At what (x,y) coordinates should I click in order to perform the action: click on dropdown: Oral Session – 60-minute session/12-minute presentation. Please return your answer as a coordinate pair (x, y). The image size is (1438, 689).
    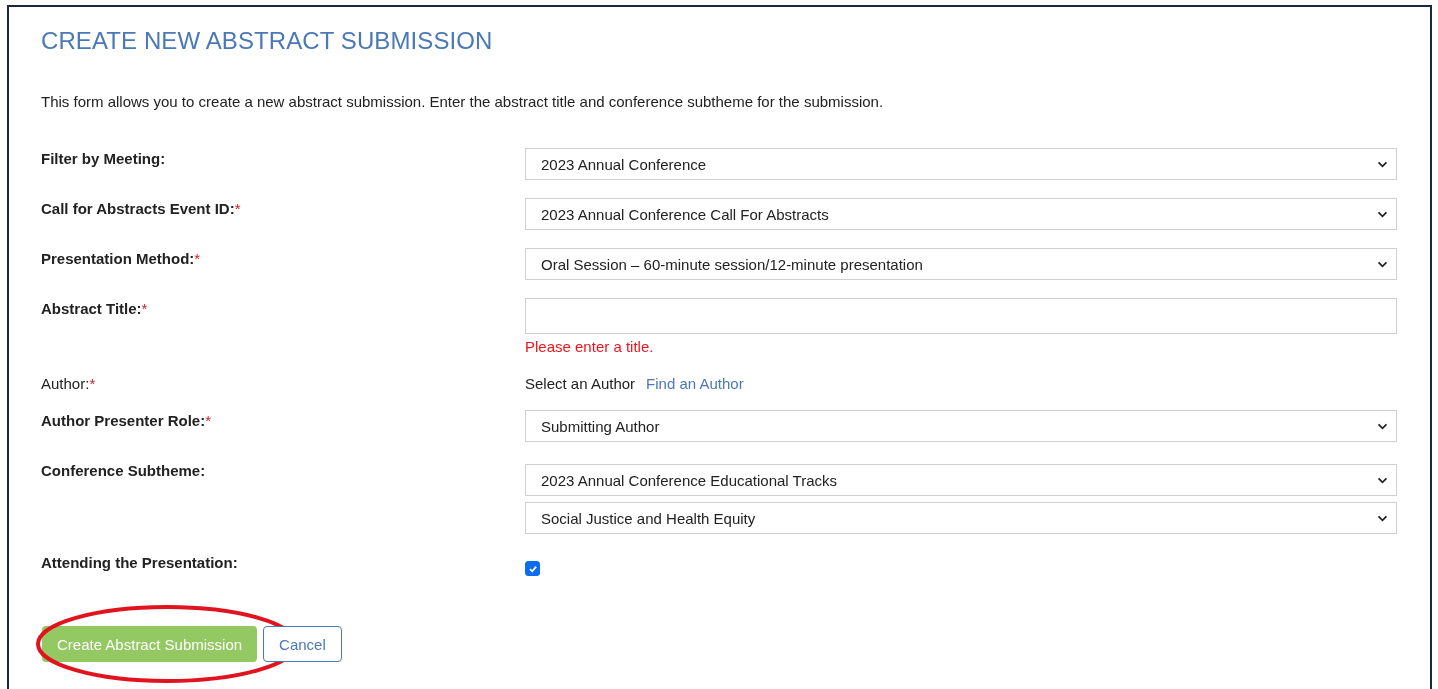
    Looking at the image, I should click on (961, 264).